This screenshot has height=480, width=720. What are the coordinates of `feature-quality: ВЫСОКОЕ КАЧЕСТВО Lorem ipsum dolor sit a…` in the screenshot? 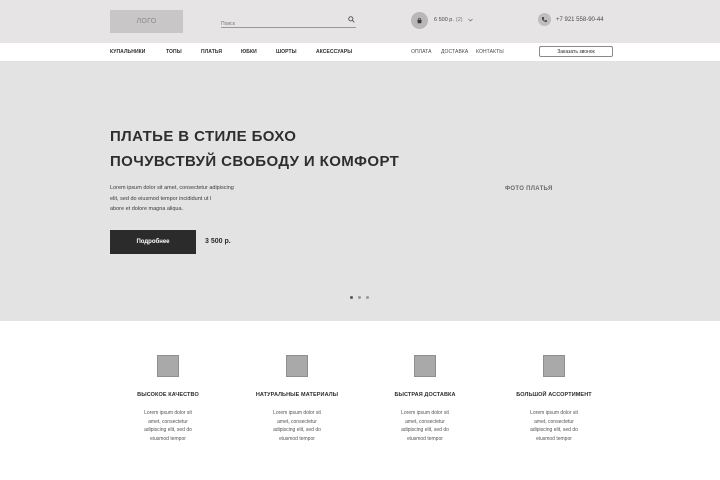 It's located at (168, 399).